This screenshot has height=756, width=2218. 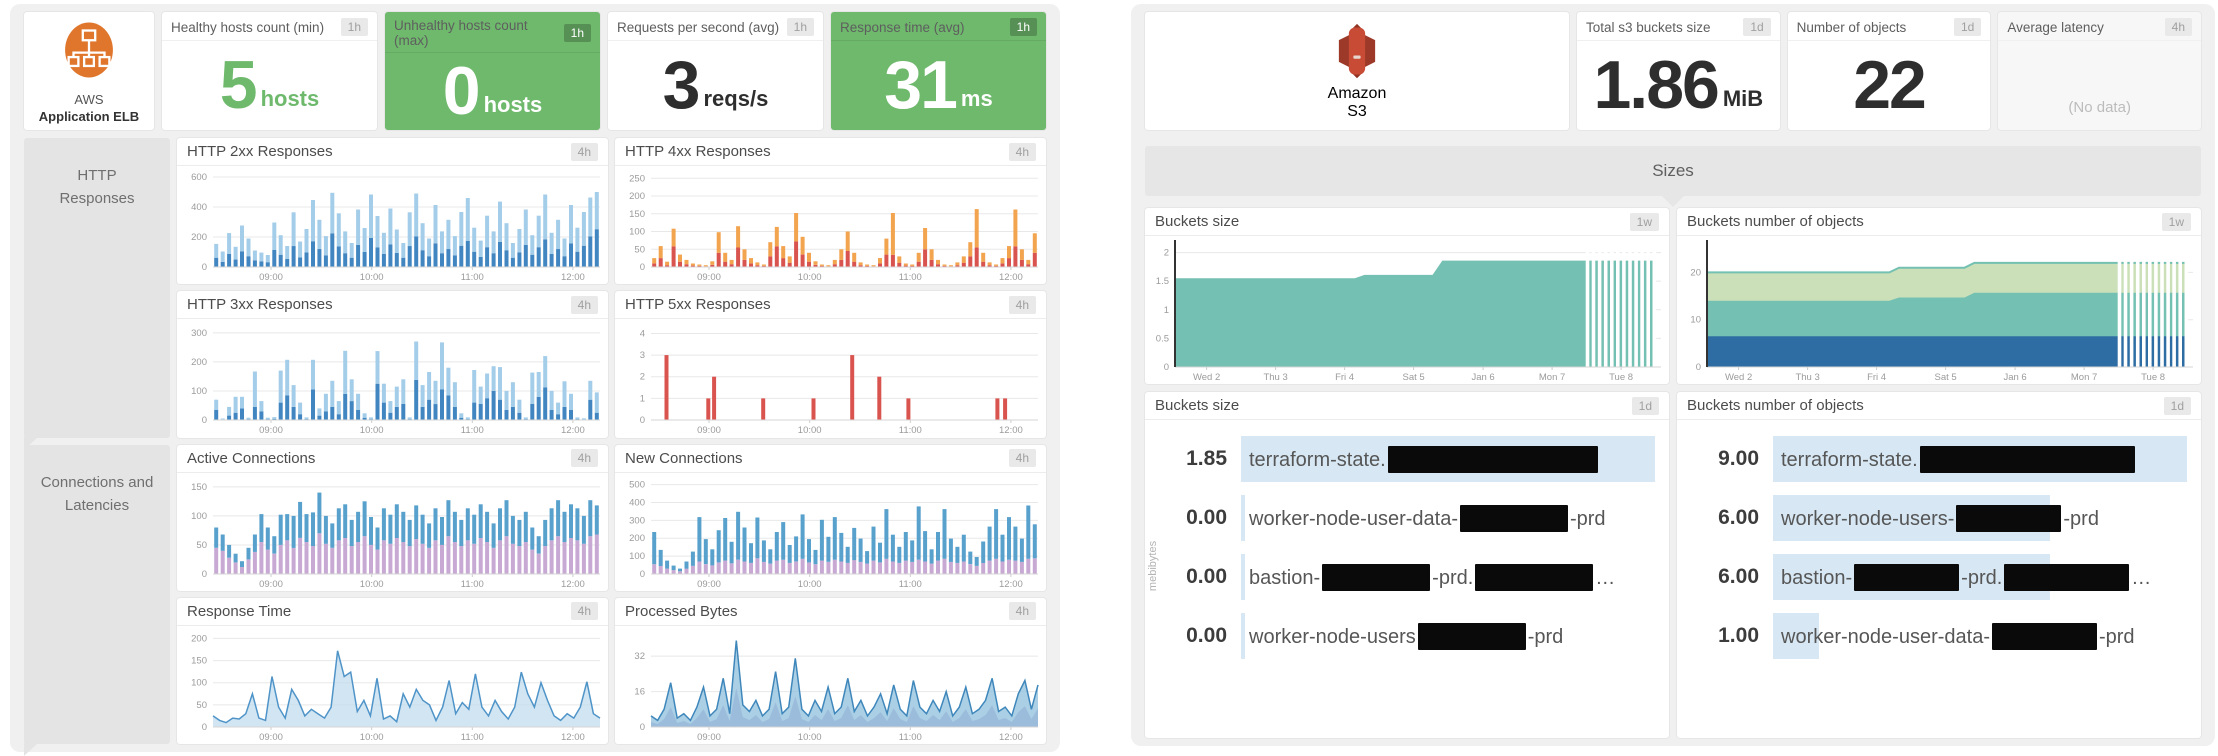 I want to click on stat-value: 5, so click(x=238, y=84).